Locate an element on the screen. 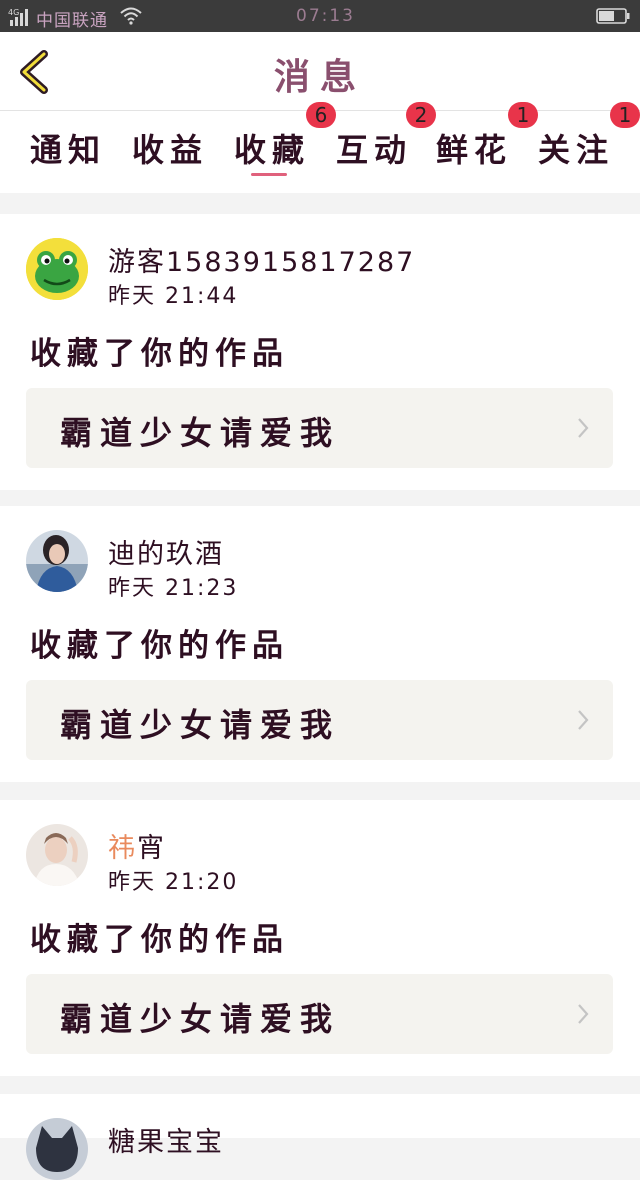 Image resolution: width=640 pixels, height=1180 pixels. user-name: 迪的玖酒 is located at coordinates (166, 551).